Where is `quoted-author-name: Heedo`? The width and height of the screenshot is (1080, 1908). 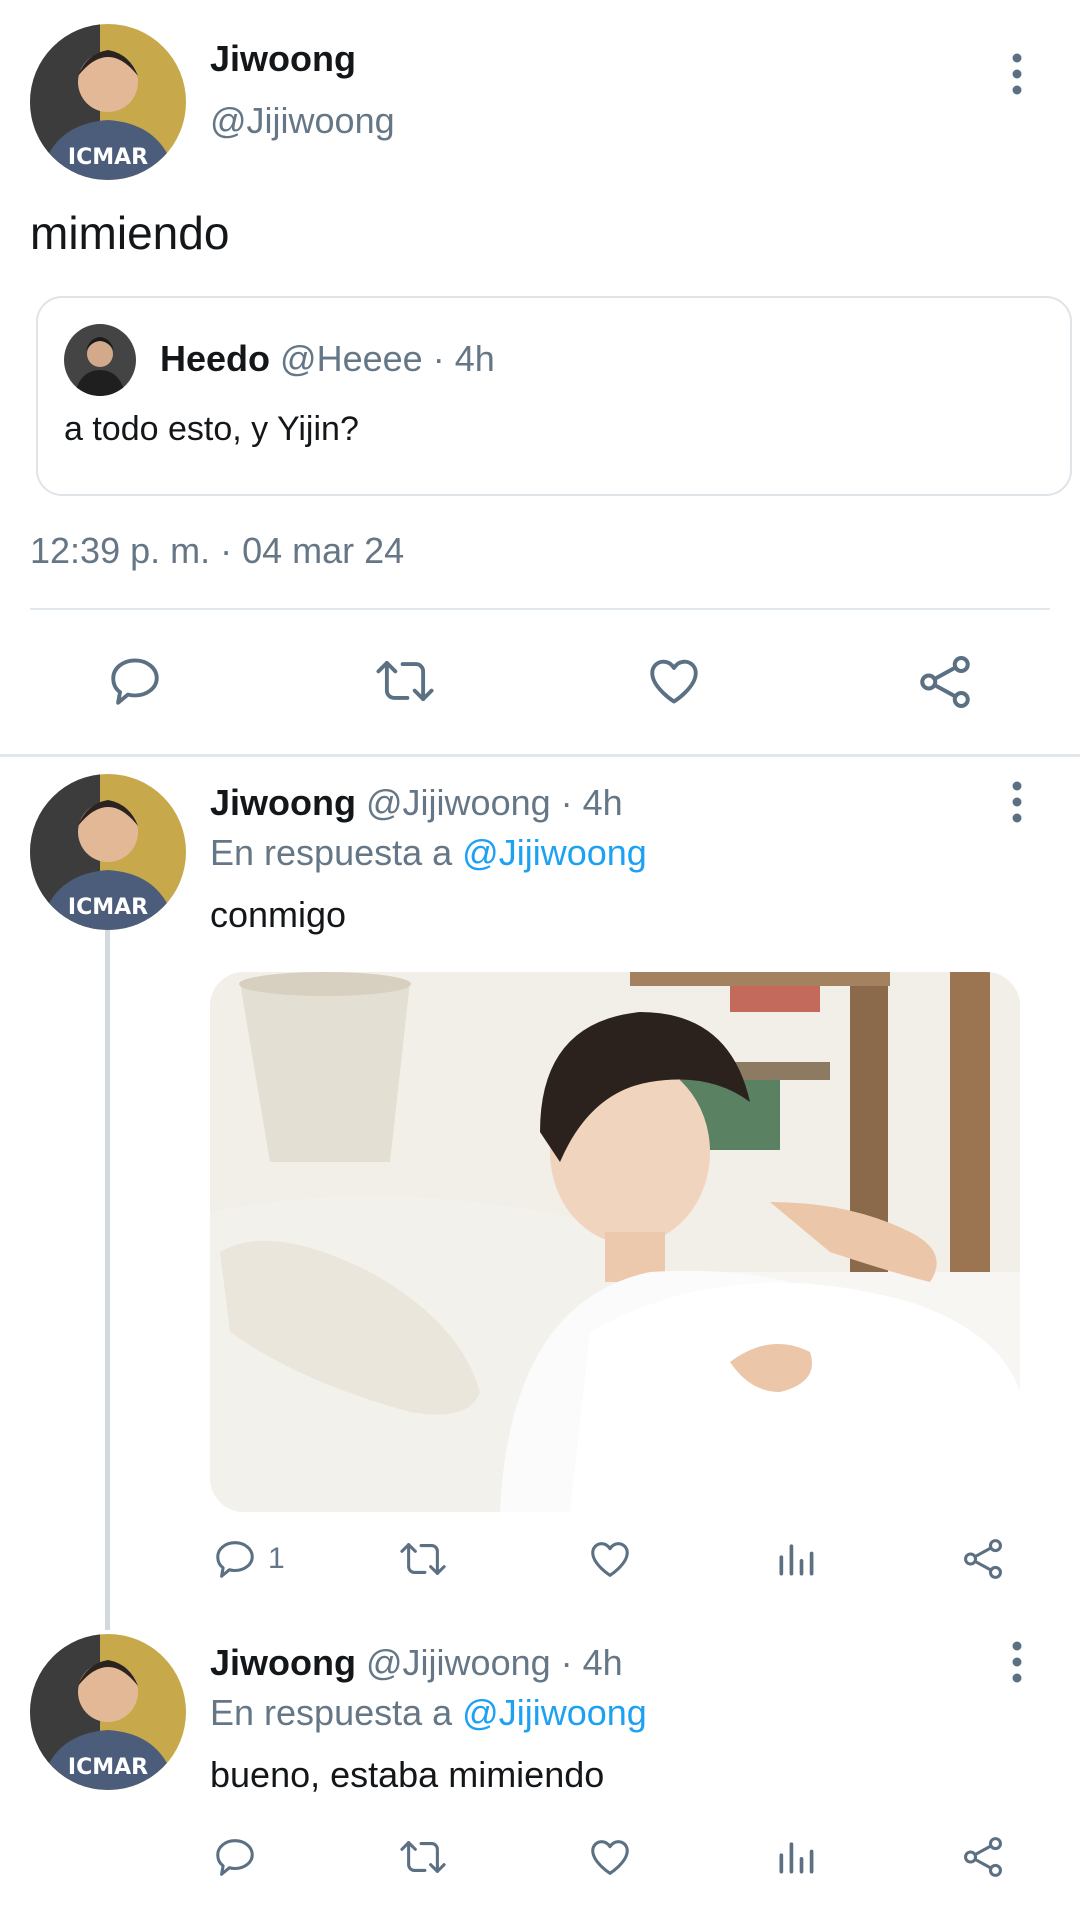 quoted-author-name: Heedo is located at coordinates (215, 358).